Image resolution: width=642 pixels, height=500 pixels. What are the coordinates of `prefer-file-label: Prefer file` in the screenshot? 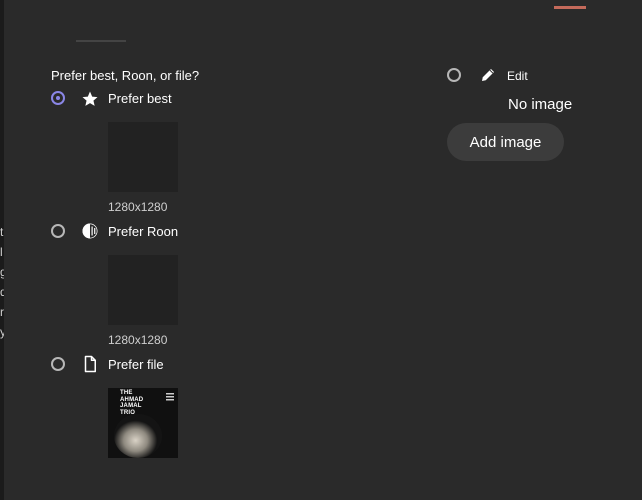 It's located at (136, 364).